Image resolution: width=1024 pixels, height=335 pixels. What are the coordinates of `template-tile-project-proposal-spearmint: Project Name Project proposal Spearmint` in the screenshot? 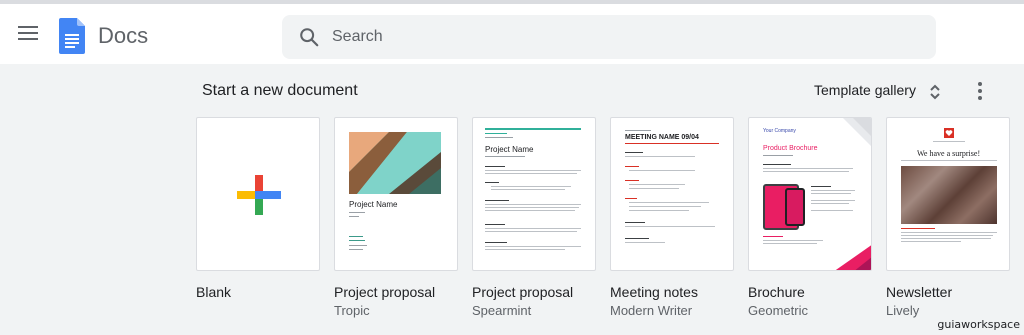 It's located at (534, 217).